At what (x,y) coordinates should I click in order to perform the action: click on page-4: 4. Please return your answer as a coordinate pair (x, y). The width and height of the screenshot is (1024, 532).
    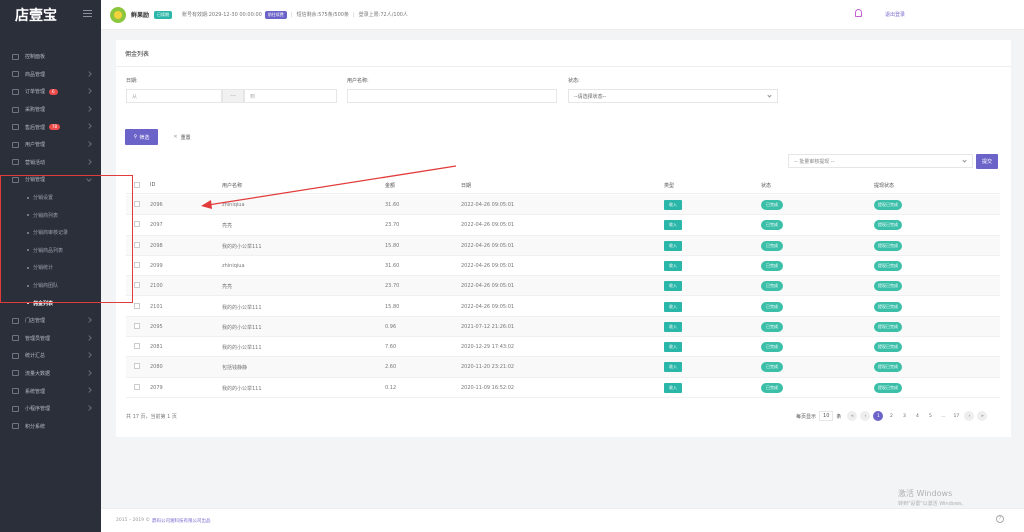
    Looking at the image, I should click on (917, 416).